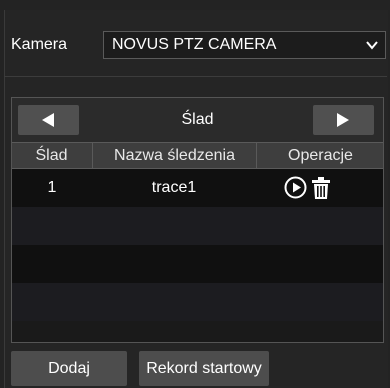 The height and width of the screenshot is (388, 390). What do you see at coordinates (195, 76) in the screenshot?
I see `divider` at bounding box center [195, 76].